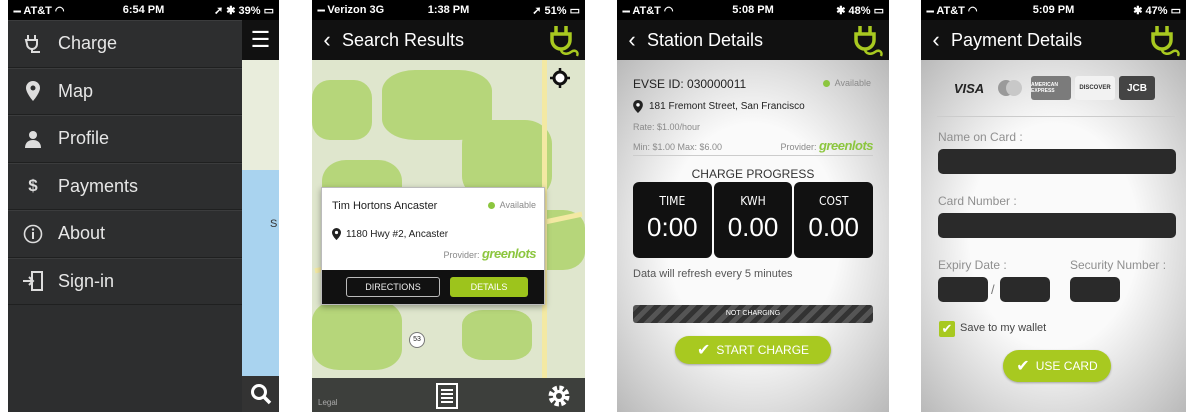 The image size is (1186, 412). What do you see at coordinates (125, 186) in the screenshot?
I see `menu-item-payments: $ Payments` at bounding box center [125, 186].